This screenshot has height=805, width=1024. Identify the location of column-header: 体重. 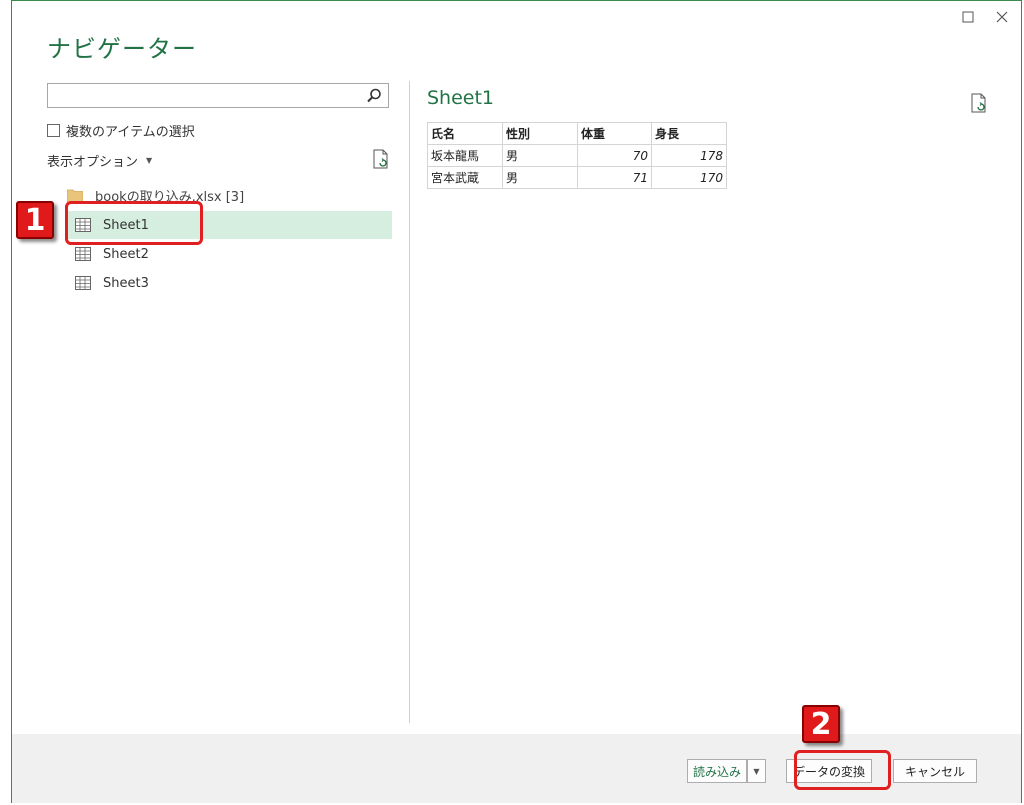
(614, 133).